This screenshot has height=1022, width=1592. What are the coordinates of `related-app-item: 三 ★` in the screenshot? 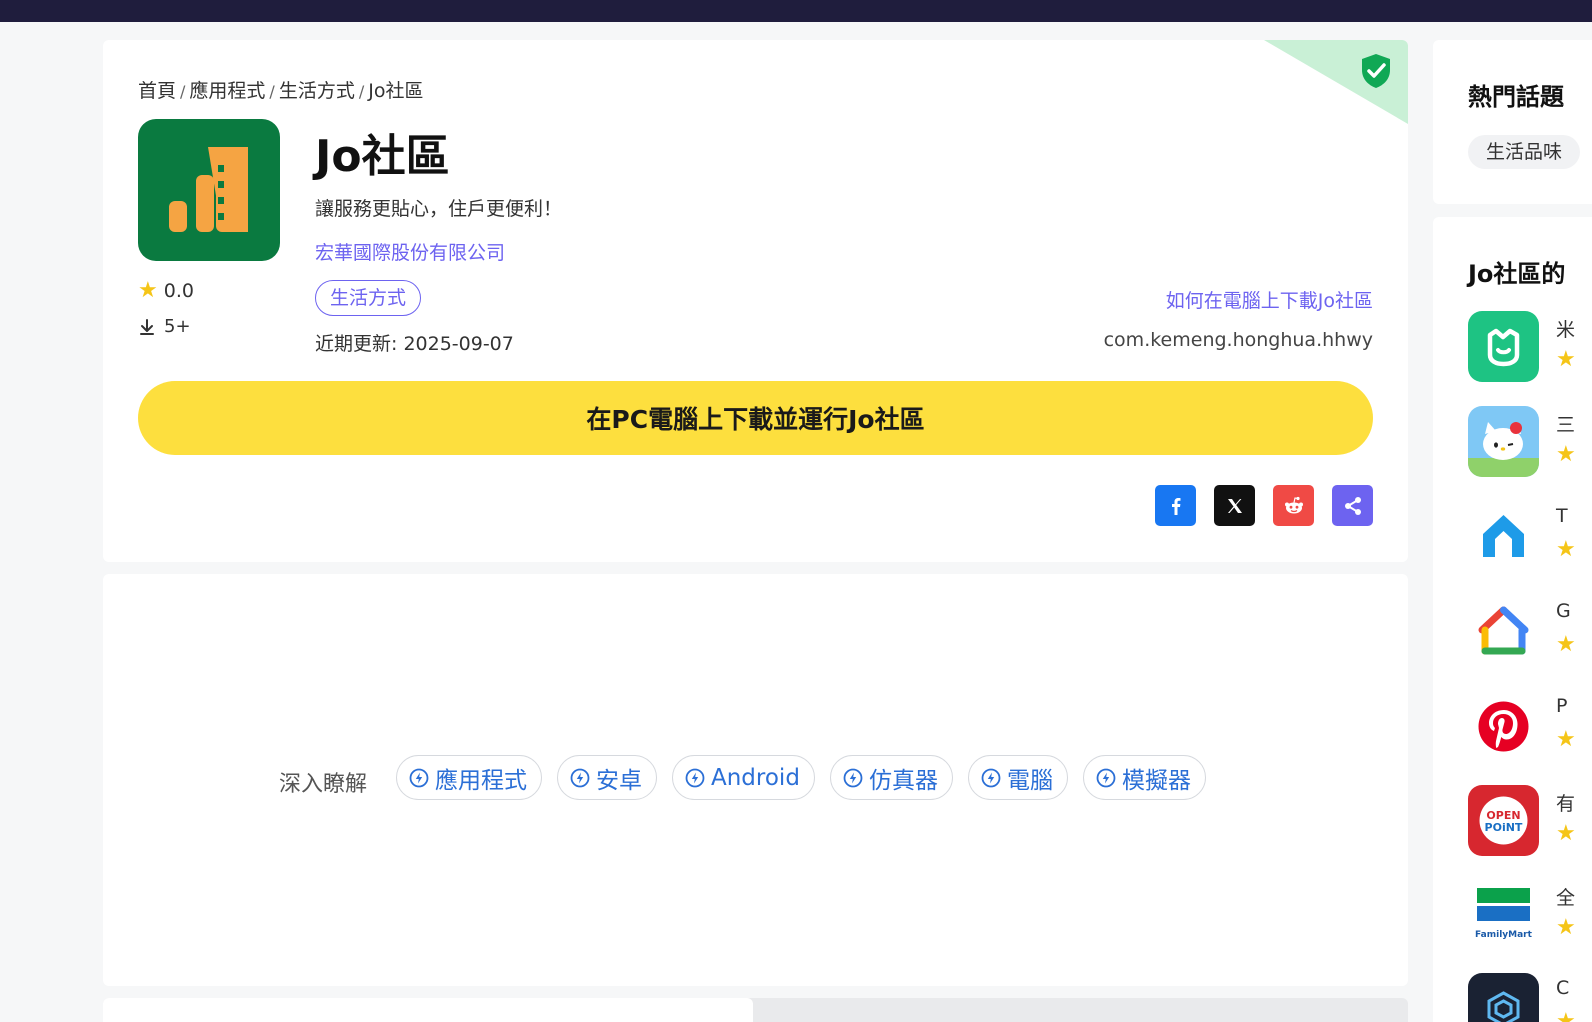 It's located at (1530, 442).